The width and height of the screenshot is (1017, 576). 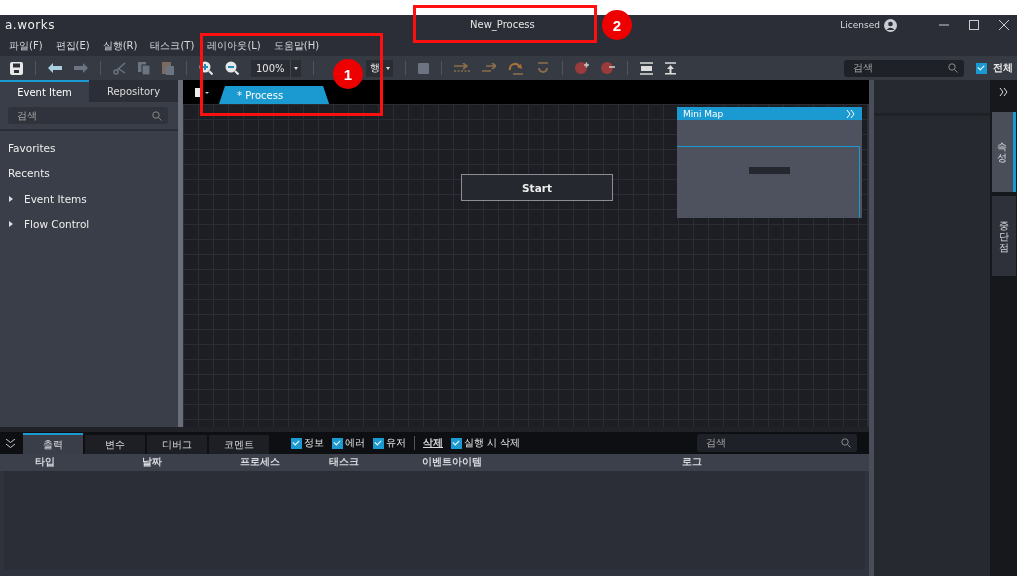 I want to click on menu-item: 실행(R), so click(x=120, y=45).